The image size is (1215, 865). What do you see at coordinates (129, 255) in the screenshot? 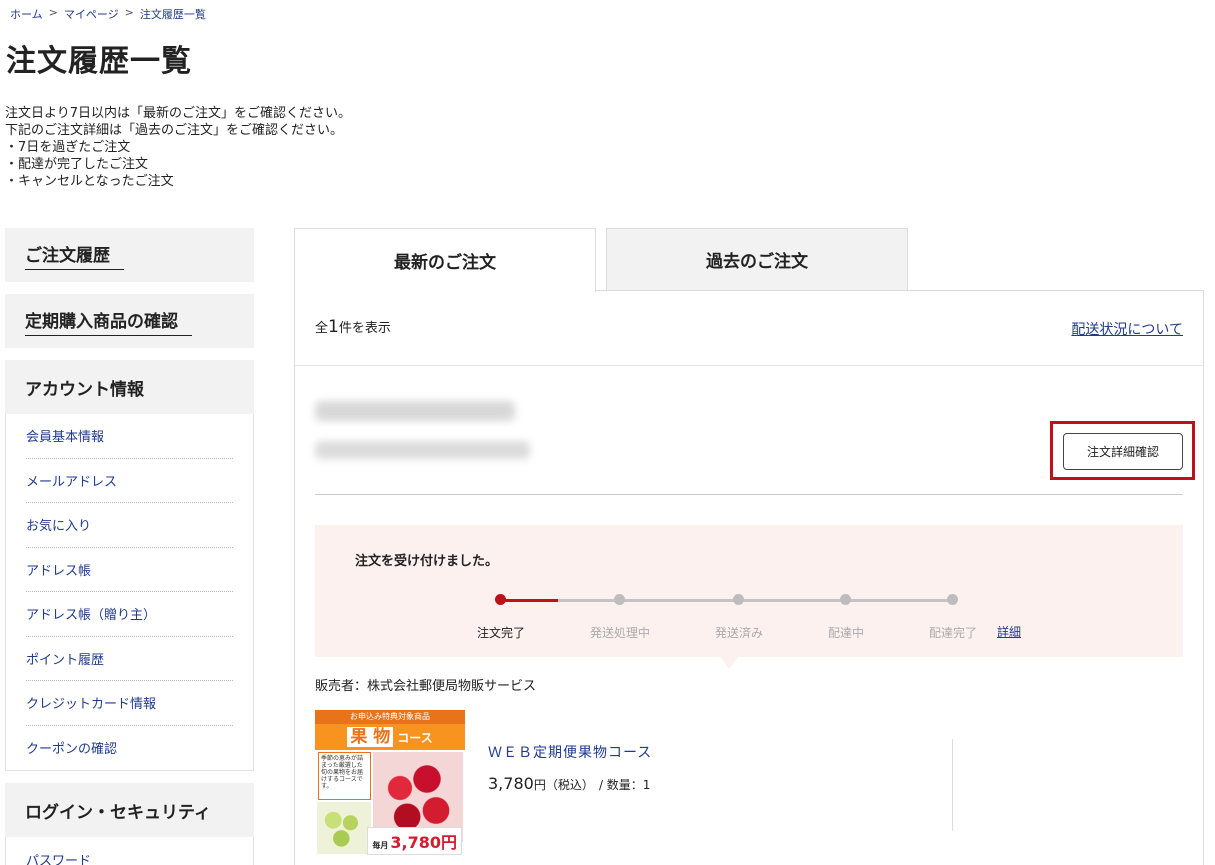
I see `sidebar-order-history: ご注文履歴` at bounding box center [129, 255].